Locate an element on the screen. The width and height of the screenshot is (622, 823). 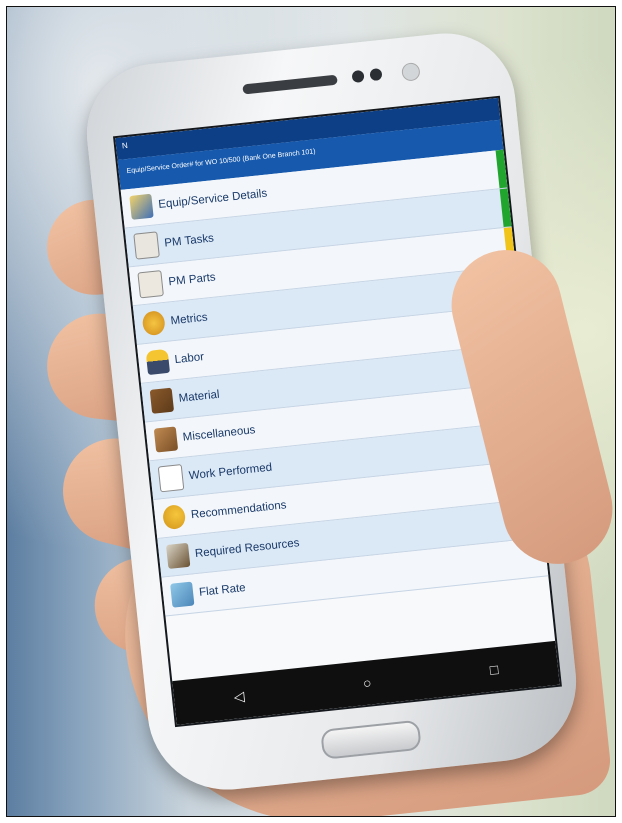
back-icon: ◁ is located at coordinates (239, 696).